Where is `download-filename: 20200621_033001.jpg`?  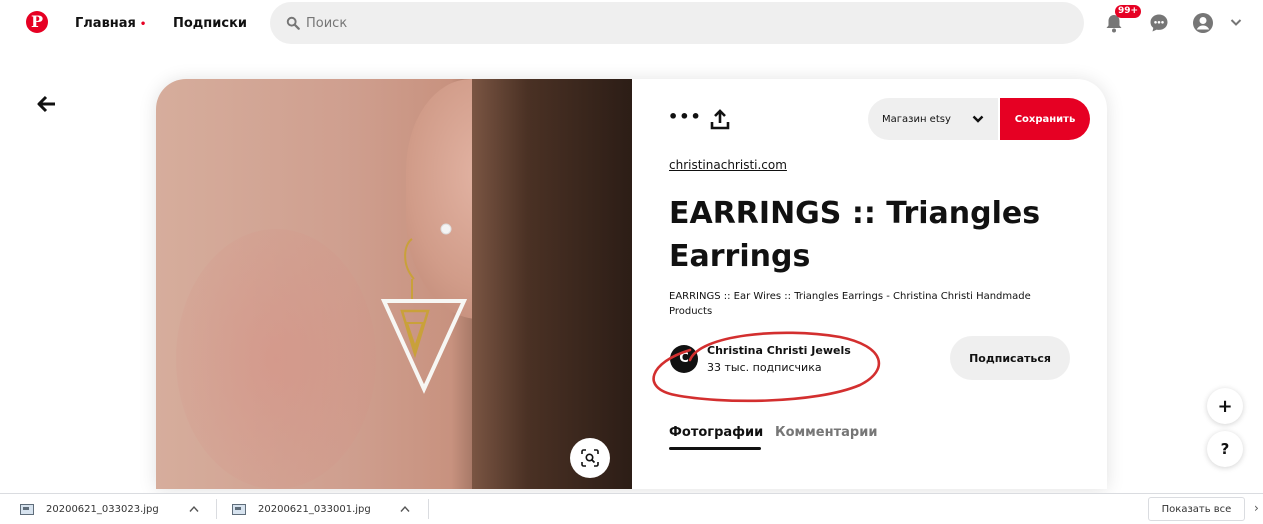 download-filename: 20200621_033001.jpg is located at coordinates (314, 509).